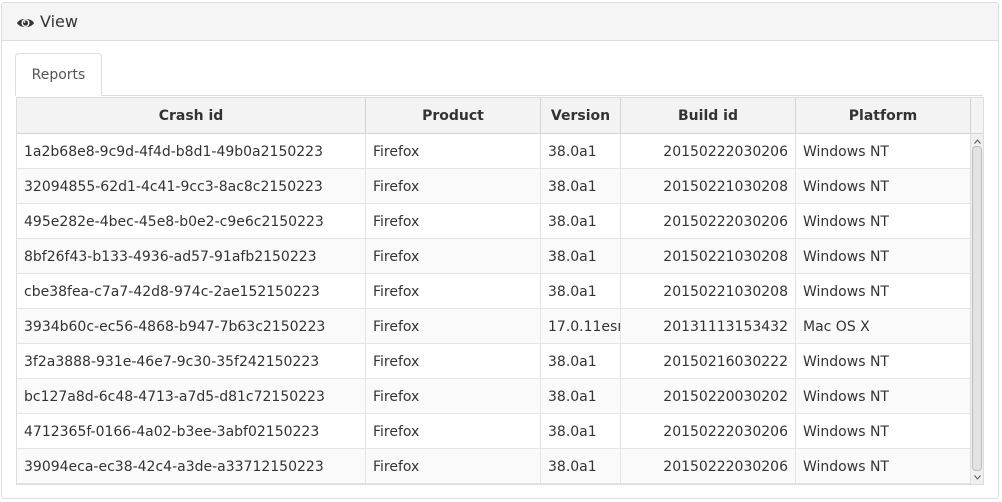  Describe the element at coordinates (499, 74) in the screenshot. I see `tab-bar: Reports` at that location.